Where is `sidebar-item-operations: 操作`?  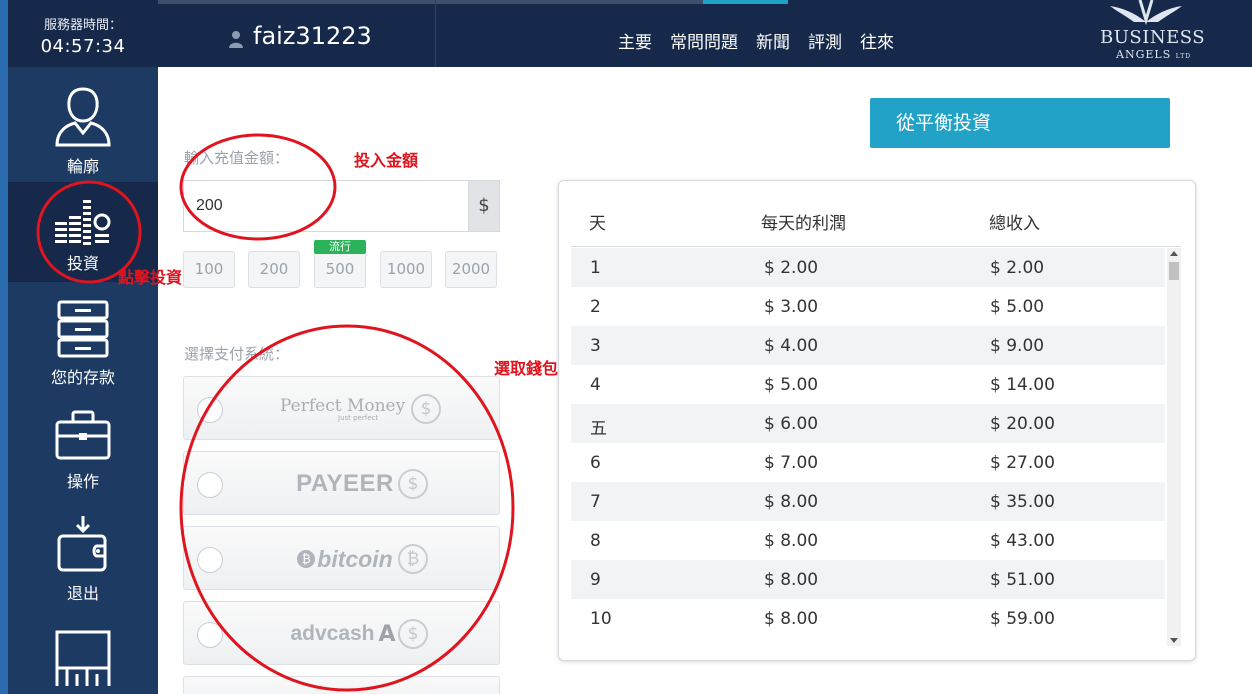
sidebar-item-operations: 操作 is located at coordinates (83, 447).